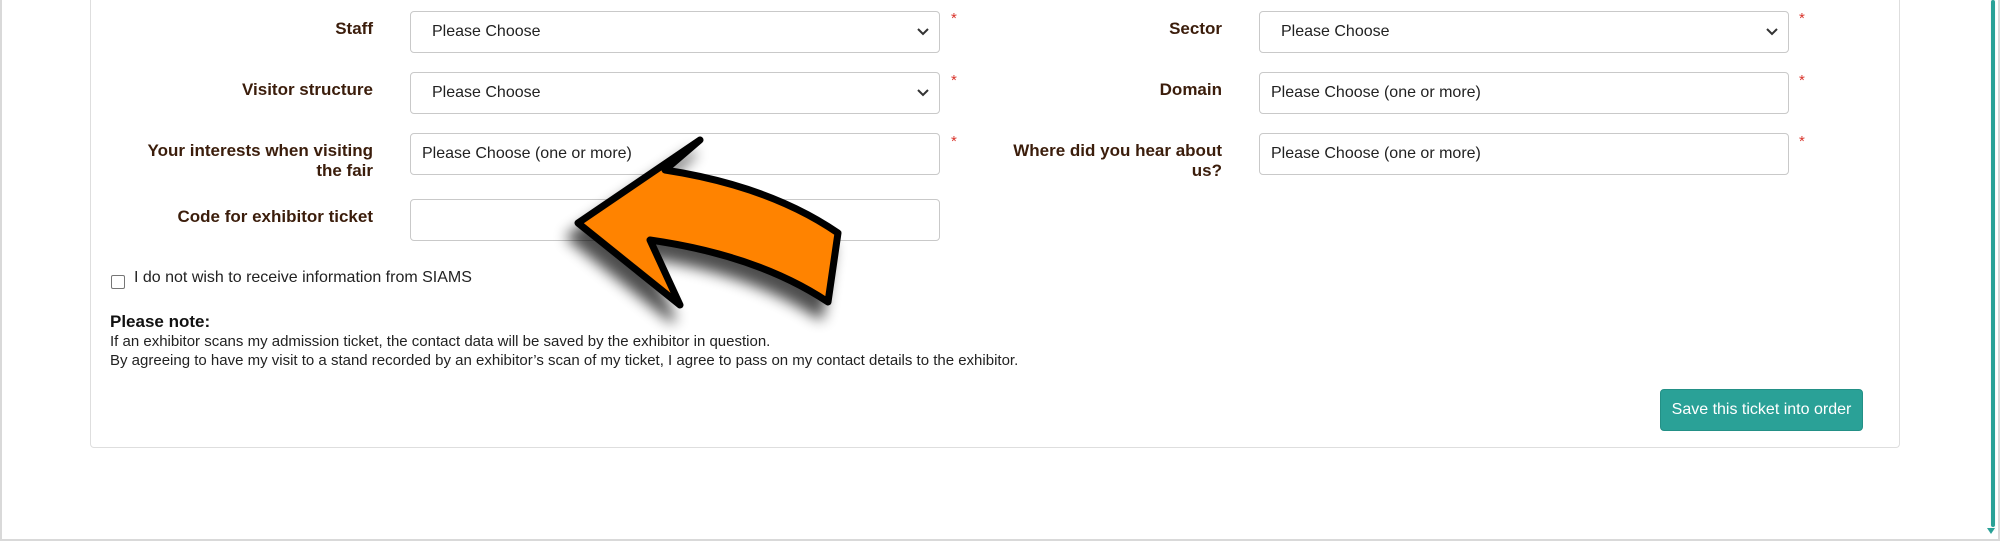 Image resolution: width=2000 pixels, height=543 pixels. What do you see at coordinates (354, 28) in the screenshot?
I see `staff-label: Staff` at bounding box center [354, 28].